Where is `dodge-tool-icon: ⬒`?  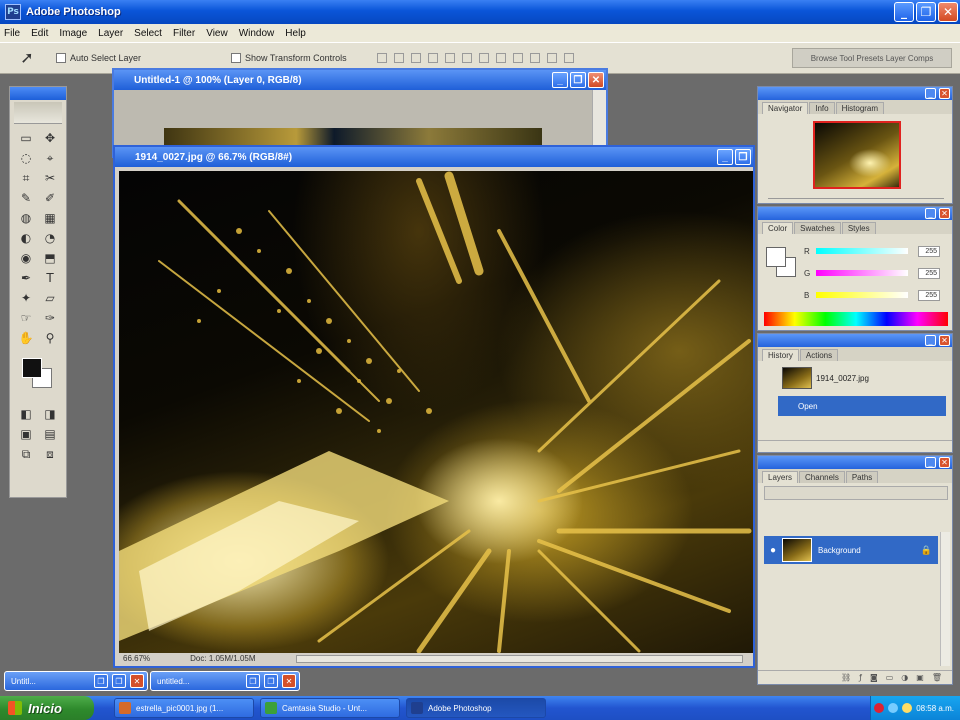 dodge-tool-icon: ⬒ is located at coordinates (50, 258).